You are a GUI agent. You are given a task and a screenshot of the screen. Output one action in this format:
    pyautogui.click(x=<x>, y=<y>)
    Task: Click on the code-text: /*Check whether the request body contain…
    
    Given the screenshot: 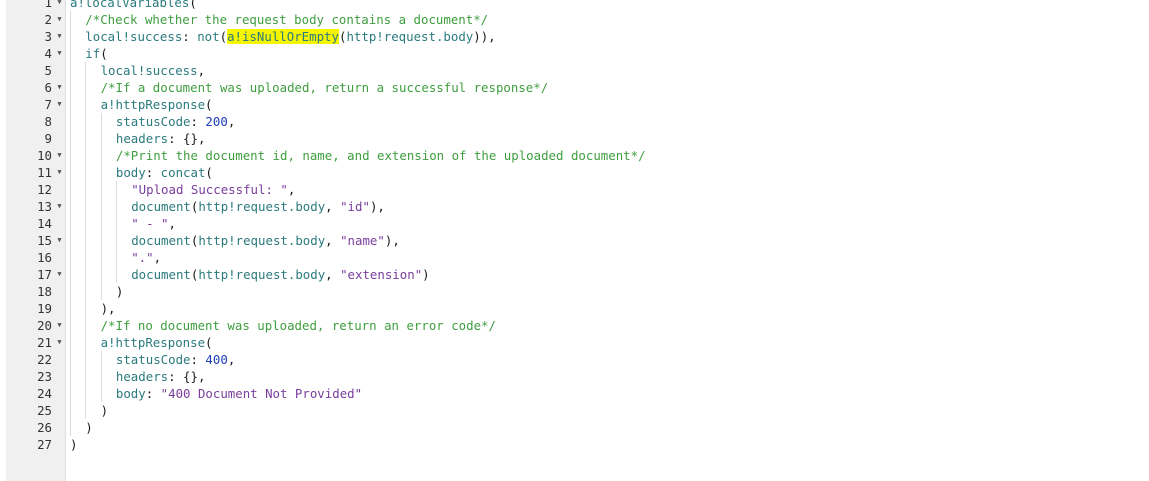 What is the action you would take?
    pyautogui.click(x=286, y=19)
    